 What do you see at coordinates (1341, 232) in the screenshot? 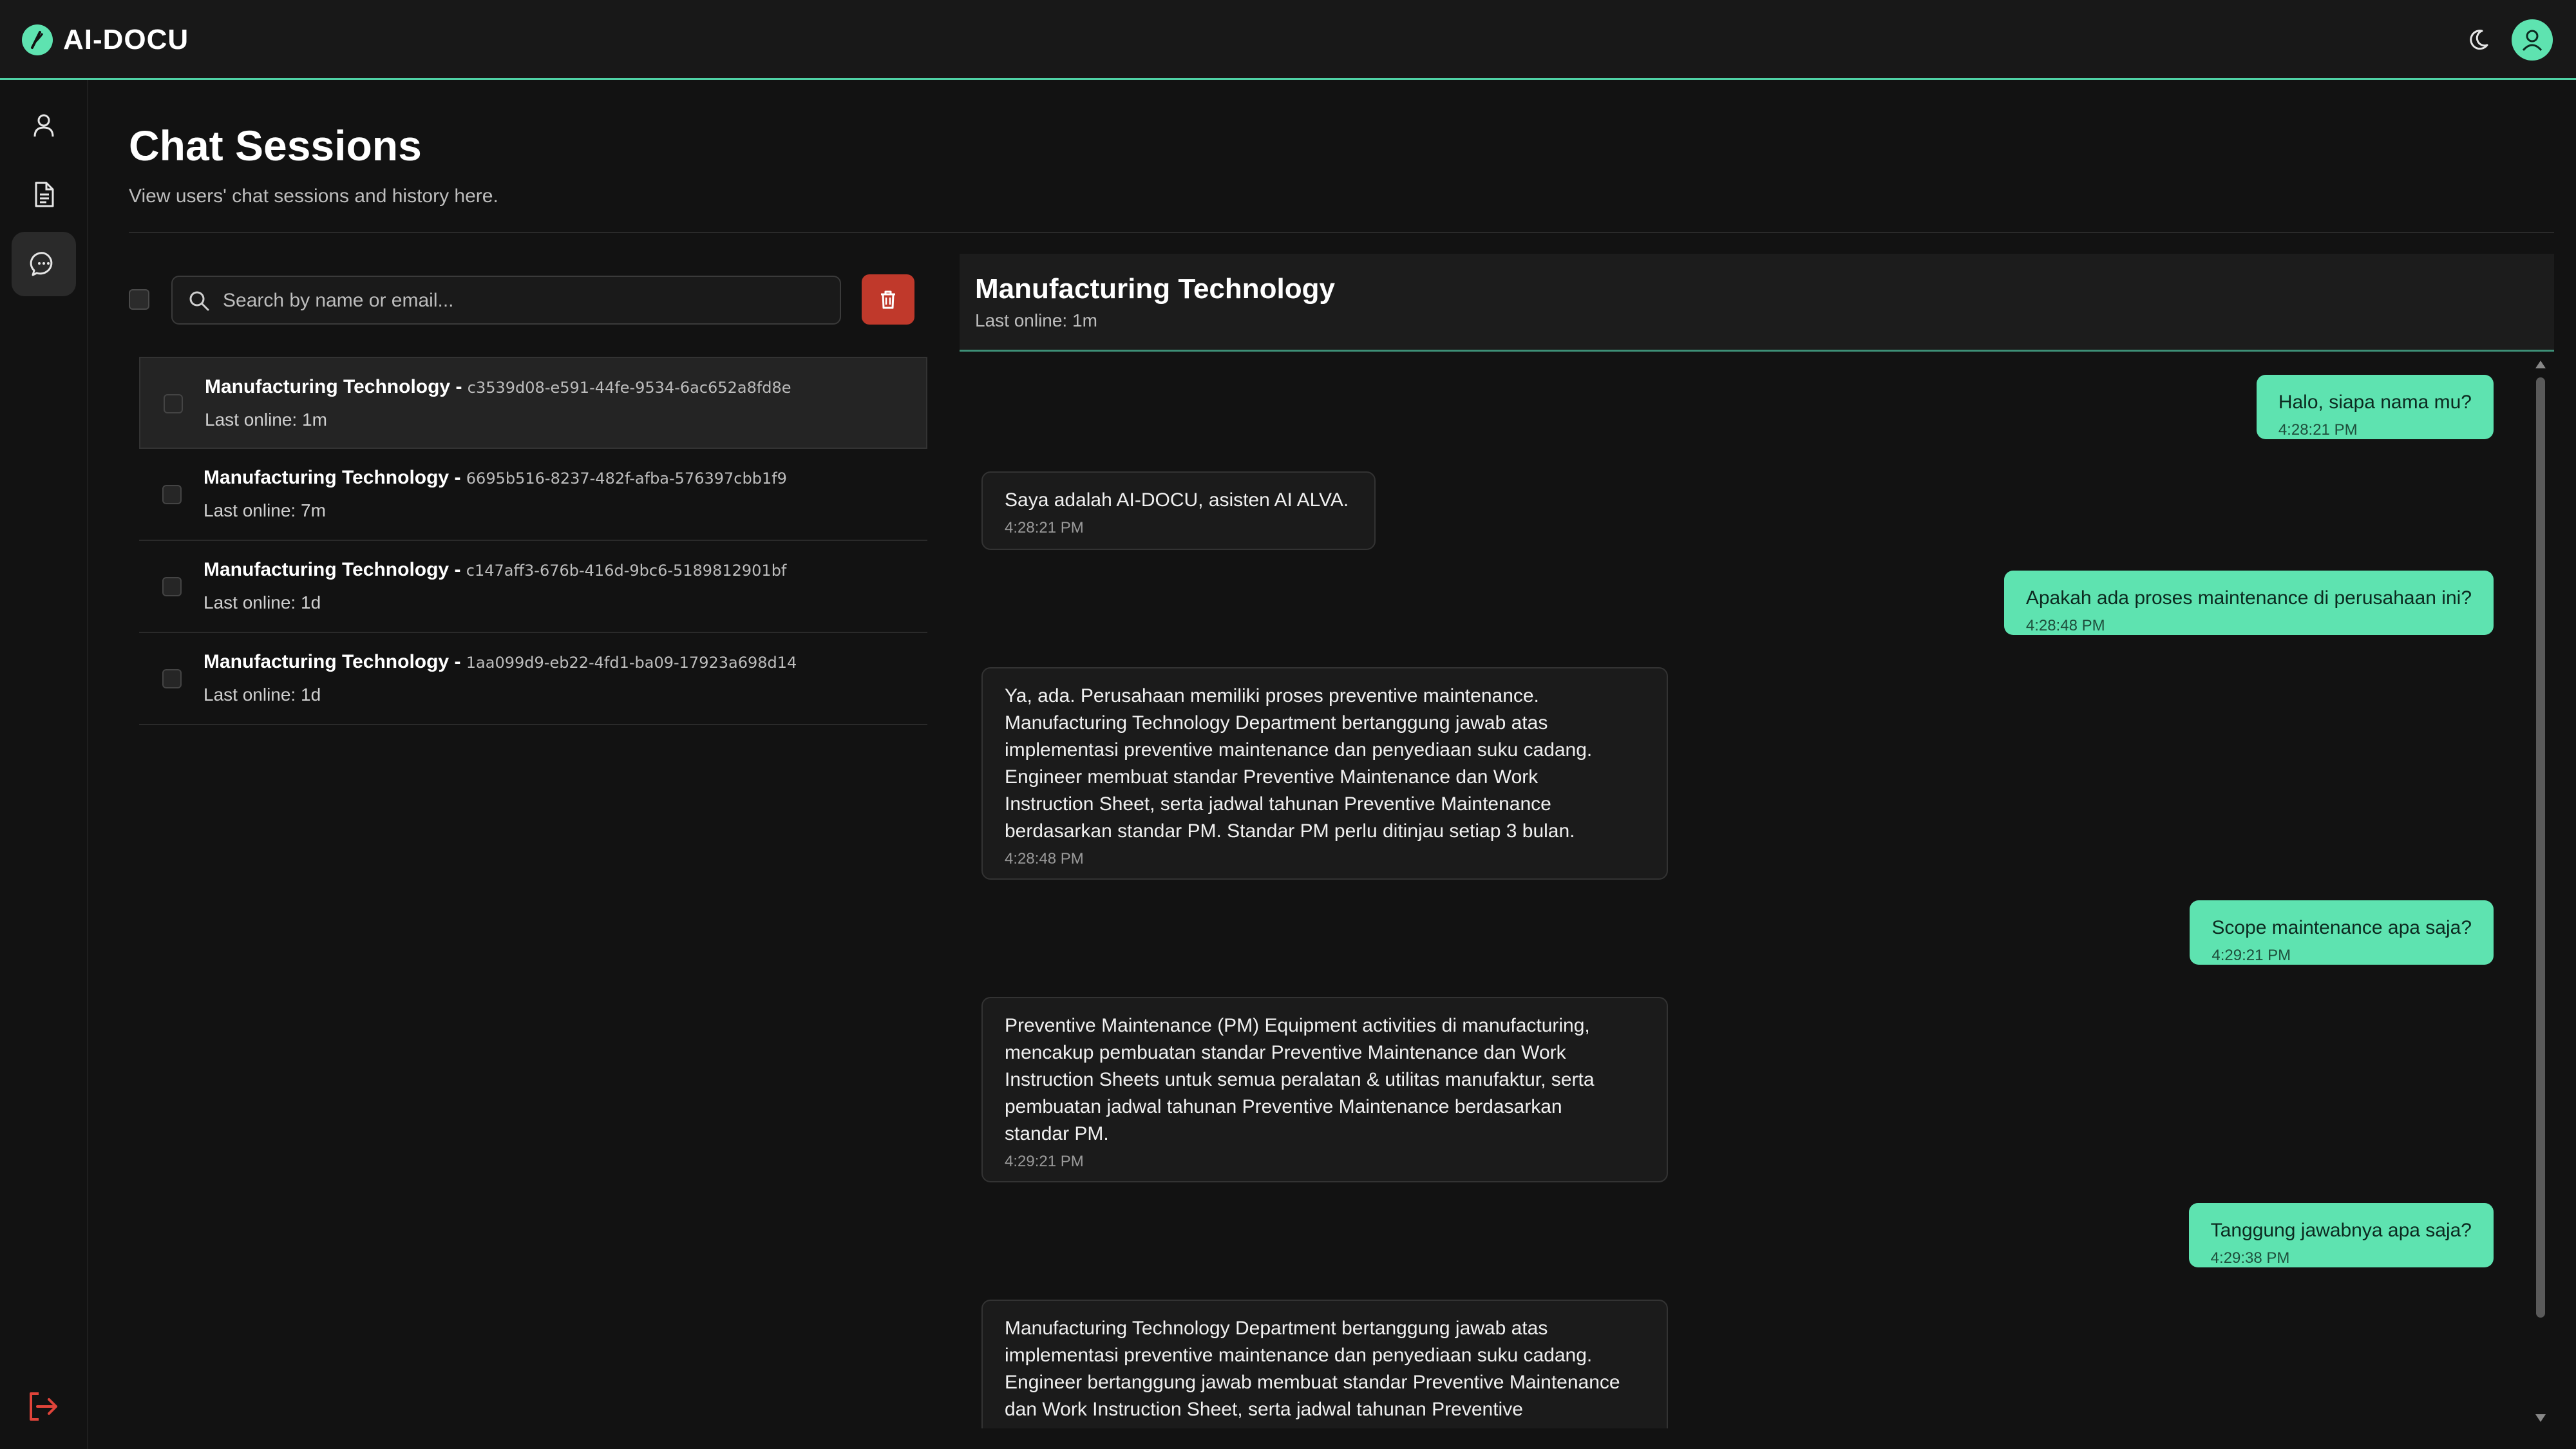
I see `divider` at bounding box center [1341, 232].